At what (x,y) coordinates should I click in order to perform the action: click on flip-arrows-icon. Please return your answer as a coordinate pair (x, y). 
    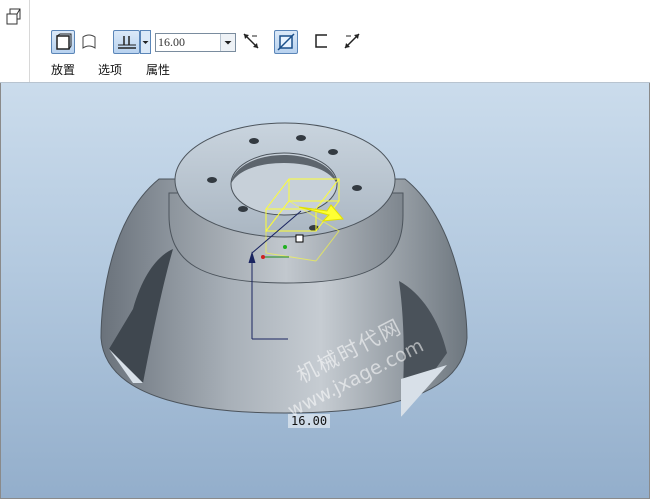
    Looking at the image, I should click on (251, 41).